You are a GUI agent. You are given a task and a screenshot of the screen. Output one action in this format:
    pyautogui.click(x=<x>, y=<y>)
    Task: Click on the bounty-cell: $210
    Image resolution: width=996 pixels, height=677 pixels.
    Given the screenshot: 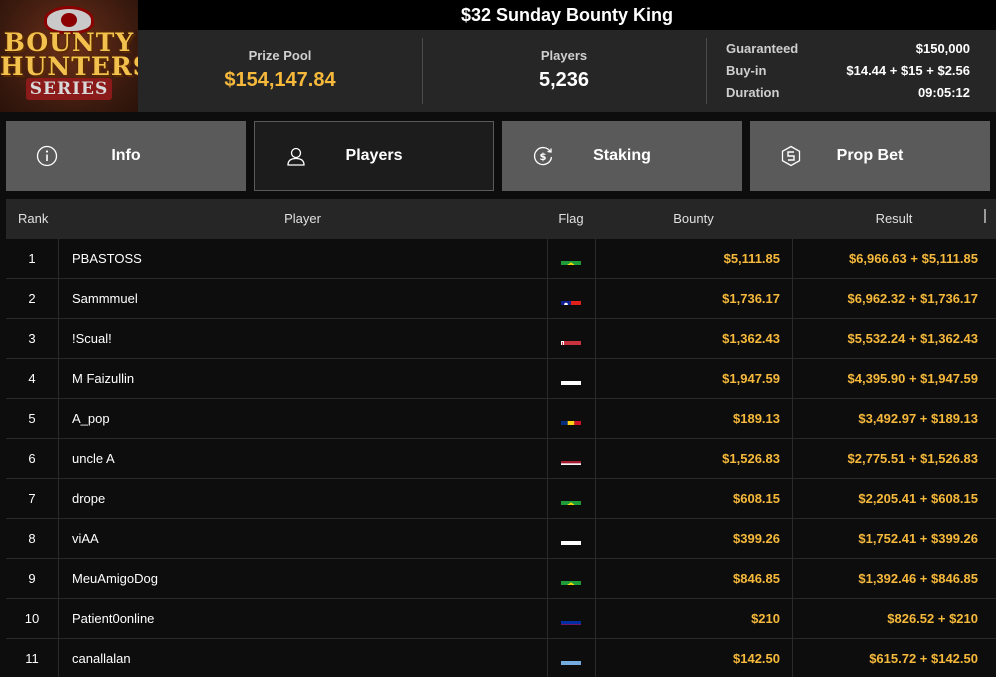 What is the action you would take?
    pyautogui.click(x=693, y=619)
    